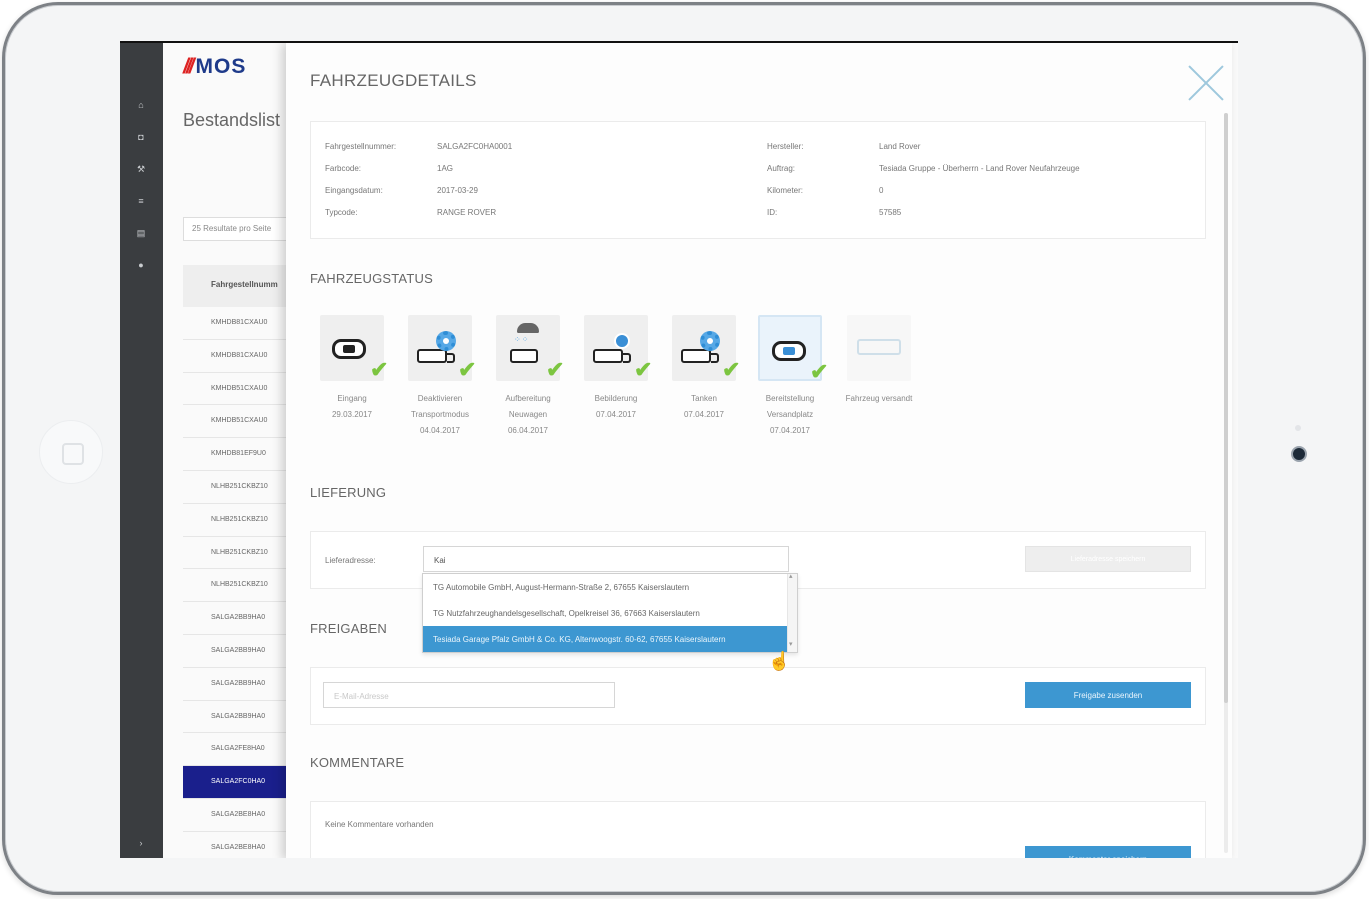 The image size is (1369, 899). What do you see at coordinates (528, 328) in the screenshot?
I see `shower-icon` at bounding box center [528, 328].